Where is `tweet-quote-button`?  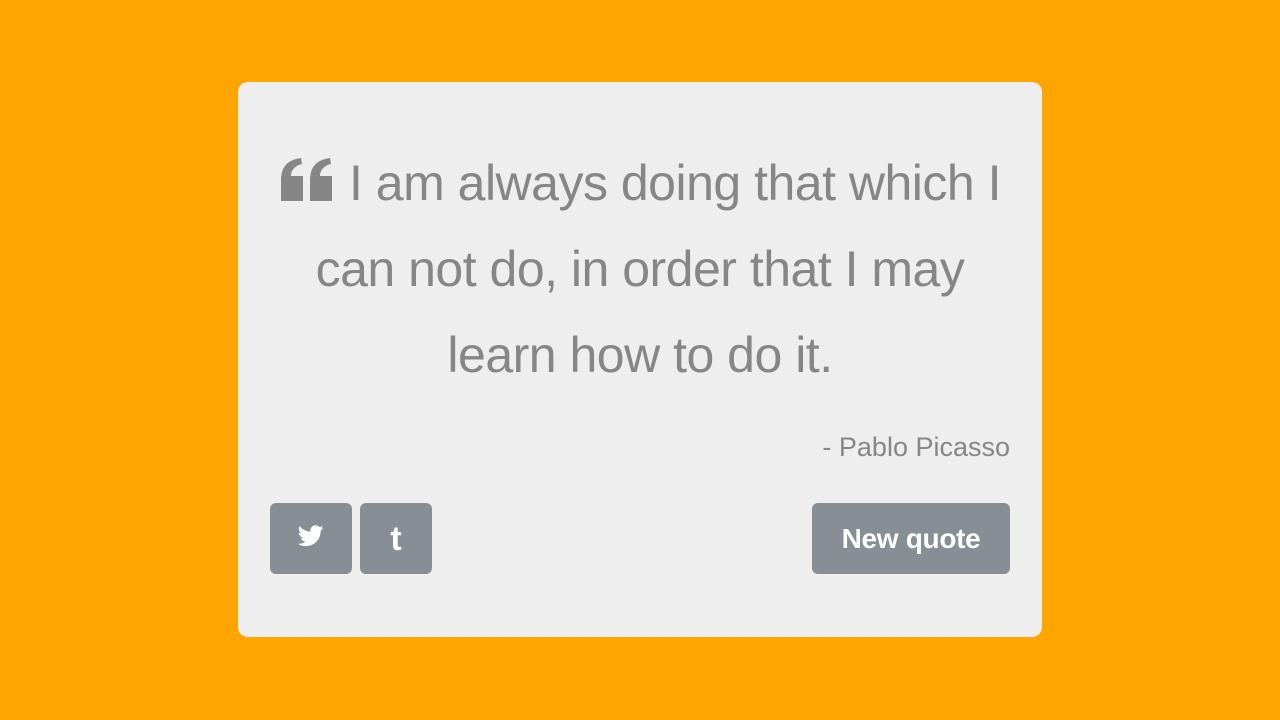 tweet-quote-button is located at coordinates (311, 538).